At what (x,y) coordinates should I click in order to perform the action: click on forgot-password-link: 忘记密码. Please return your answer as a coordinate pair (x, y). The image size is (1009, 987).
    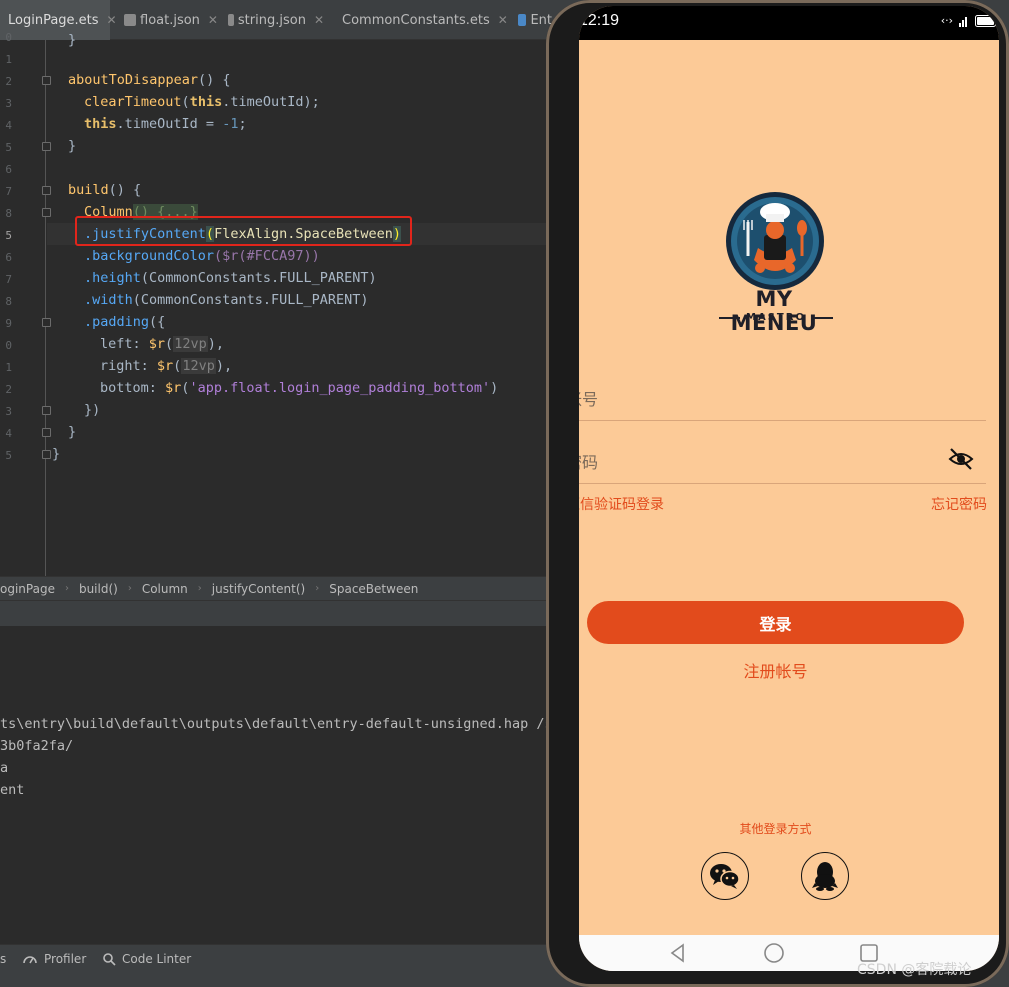
    Looking at the image, I should click on (959, 504).